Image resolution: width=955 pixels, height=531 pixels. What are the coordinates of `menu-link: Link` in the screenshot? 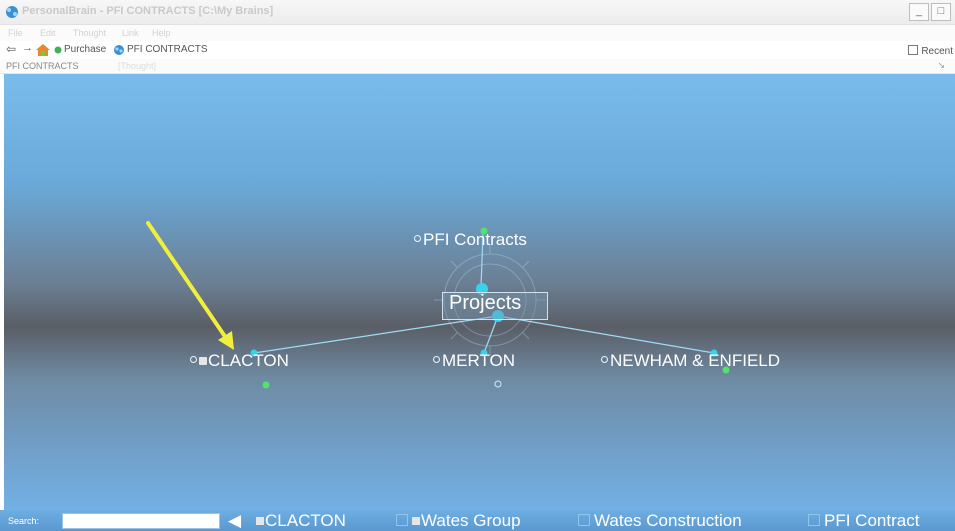 It's located at (130, 33).